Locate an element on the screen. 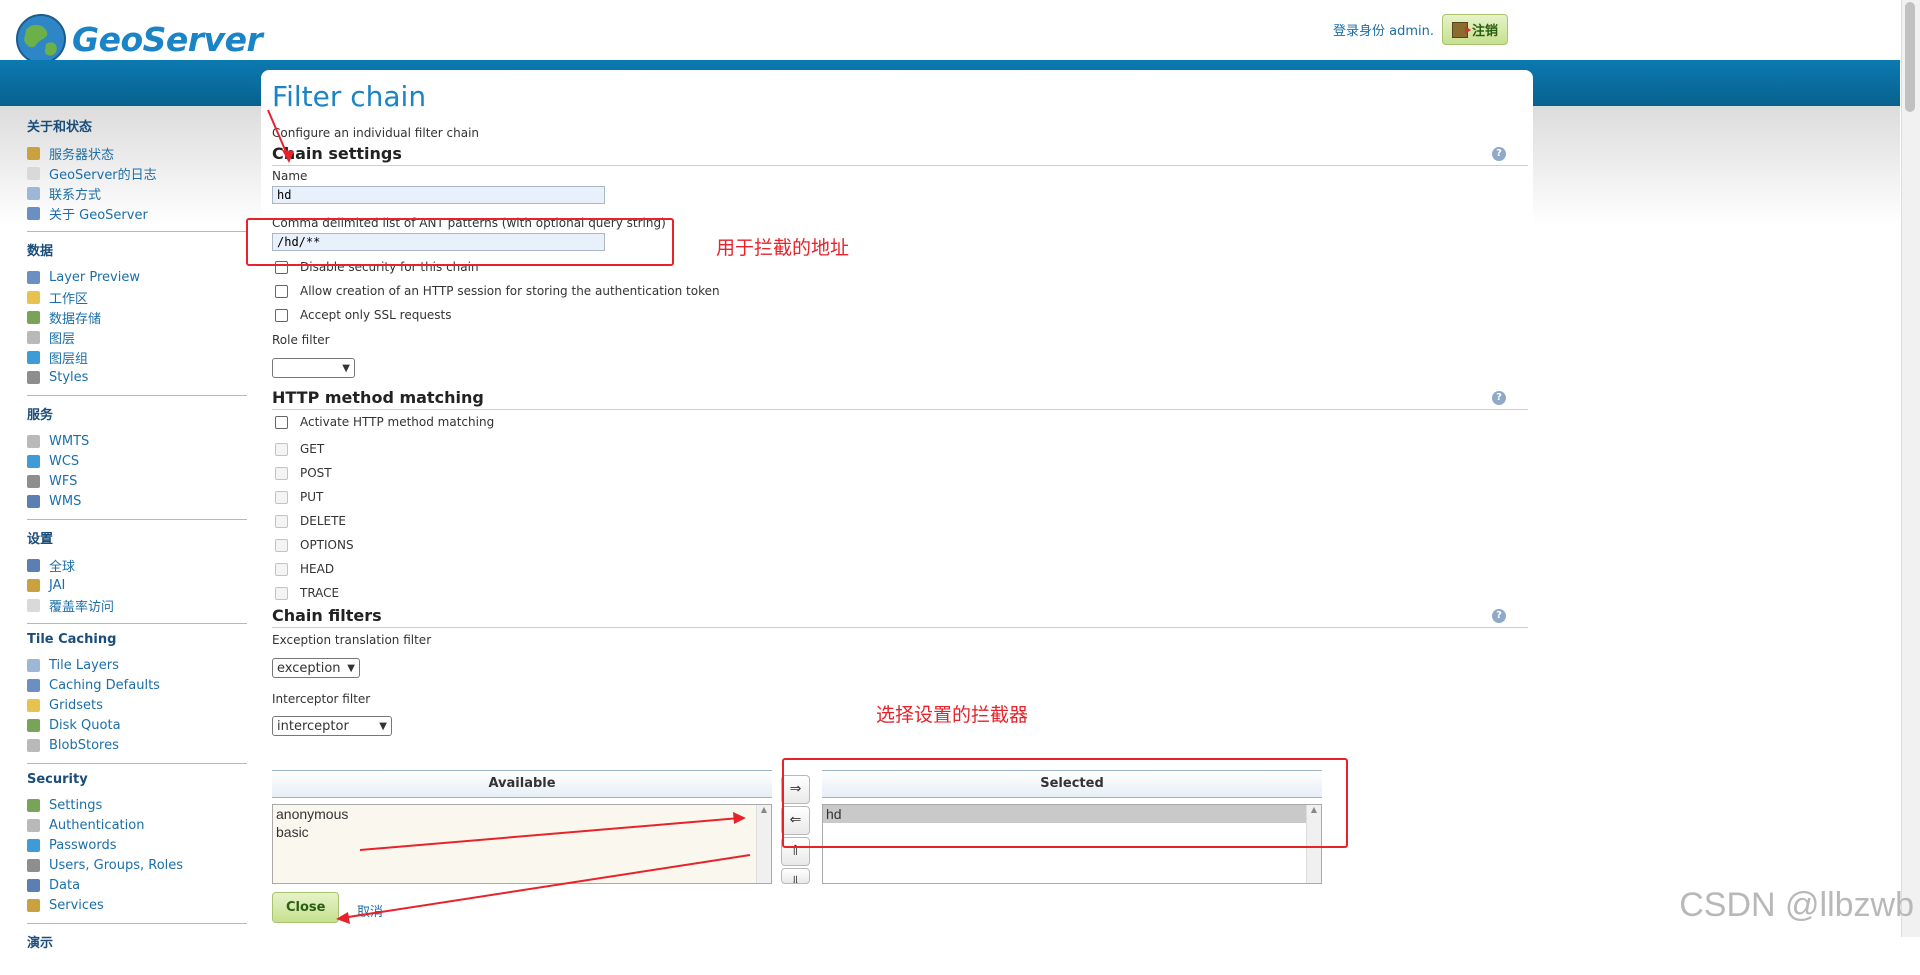 The width and height of the screenshot is (1920, 975). sidebar-item-label: Settings is located at coordinates (76, 805).